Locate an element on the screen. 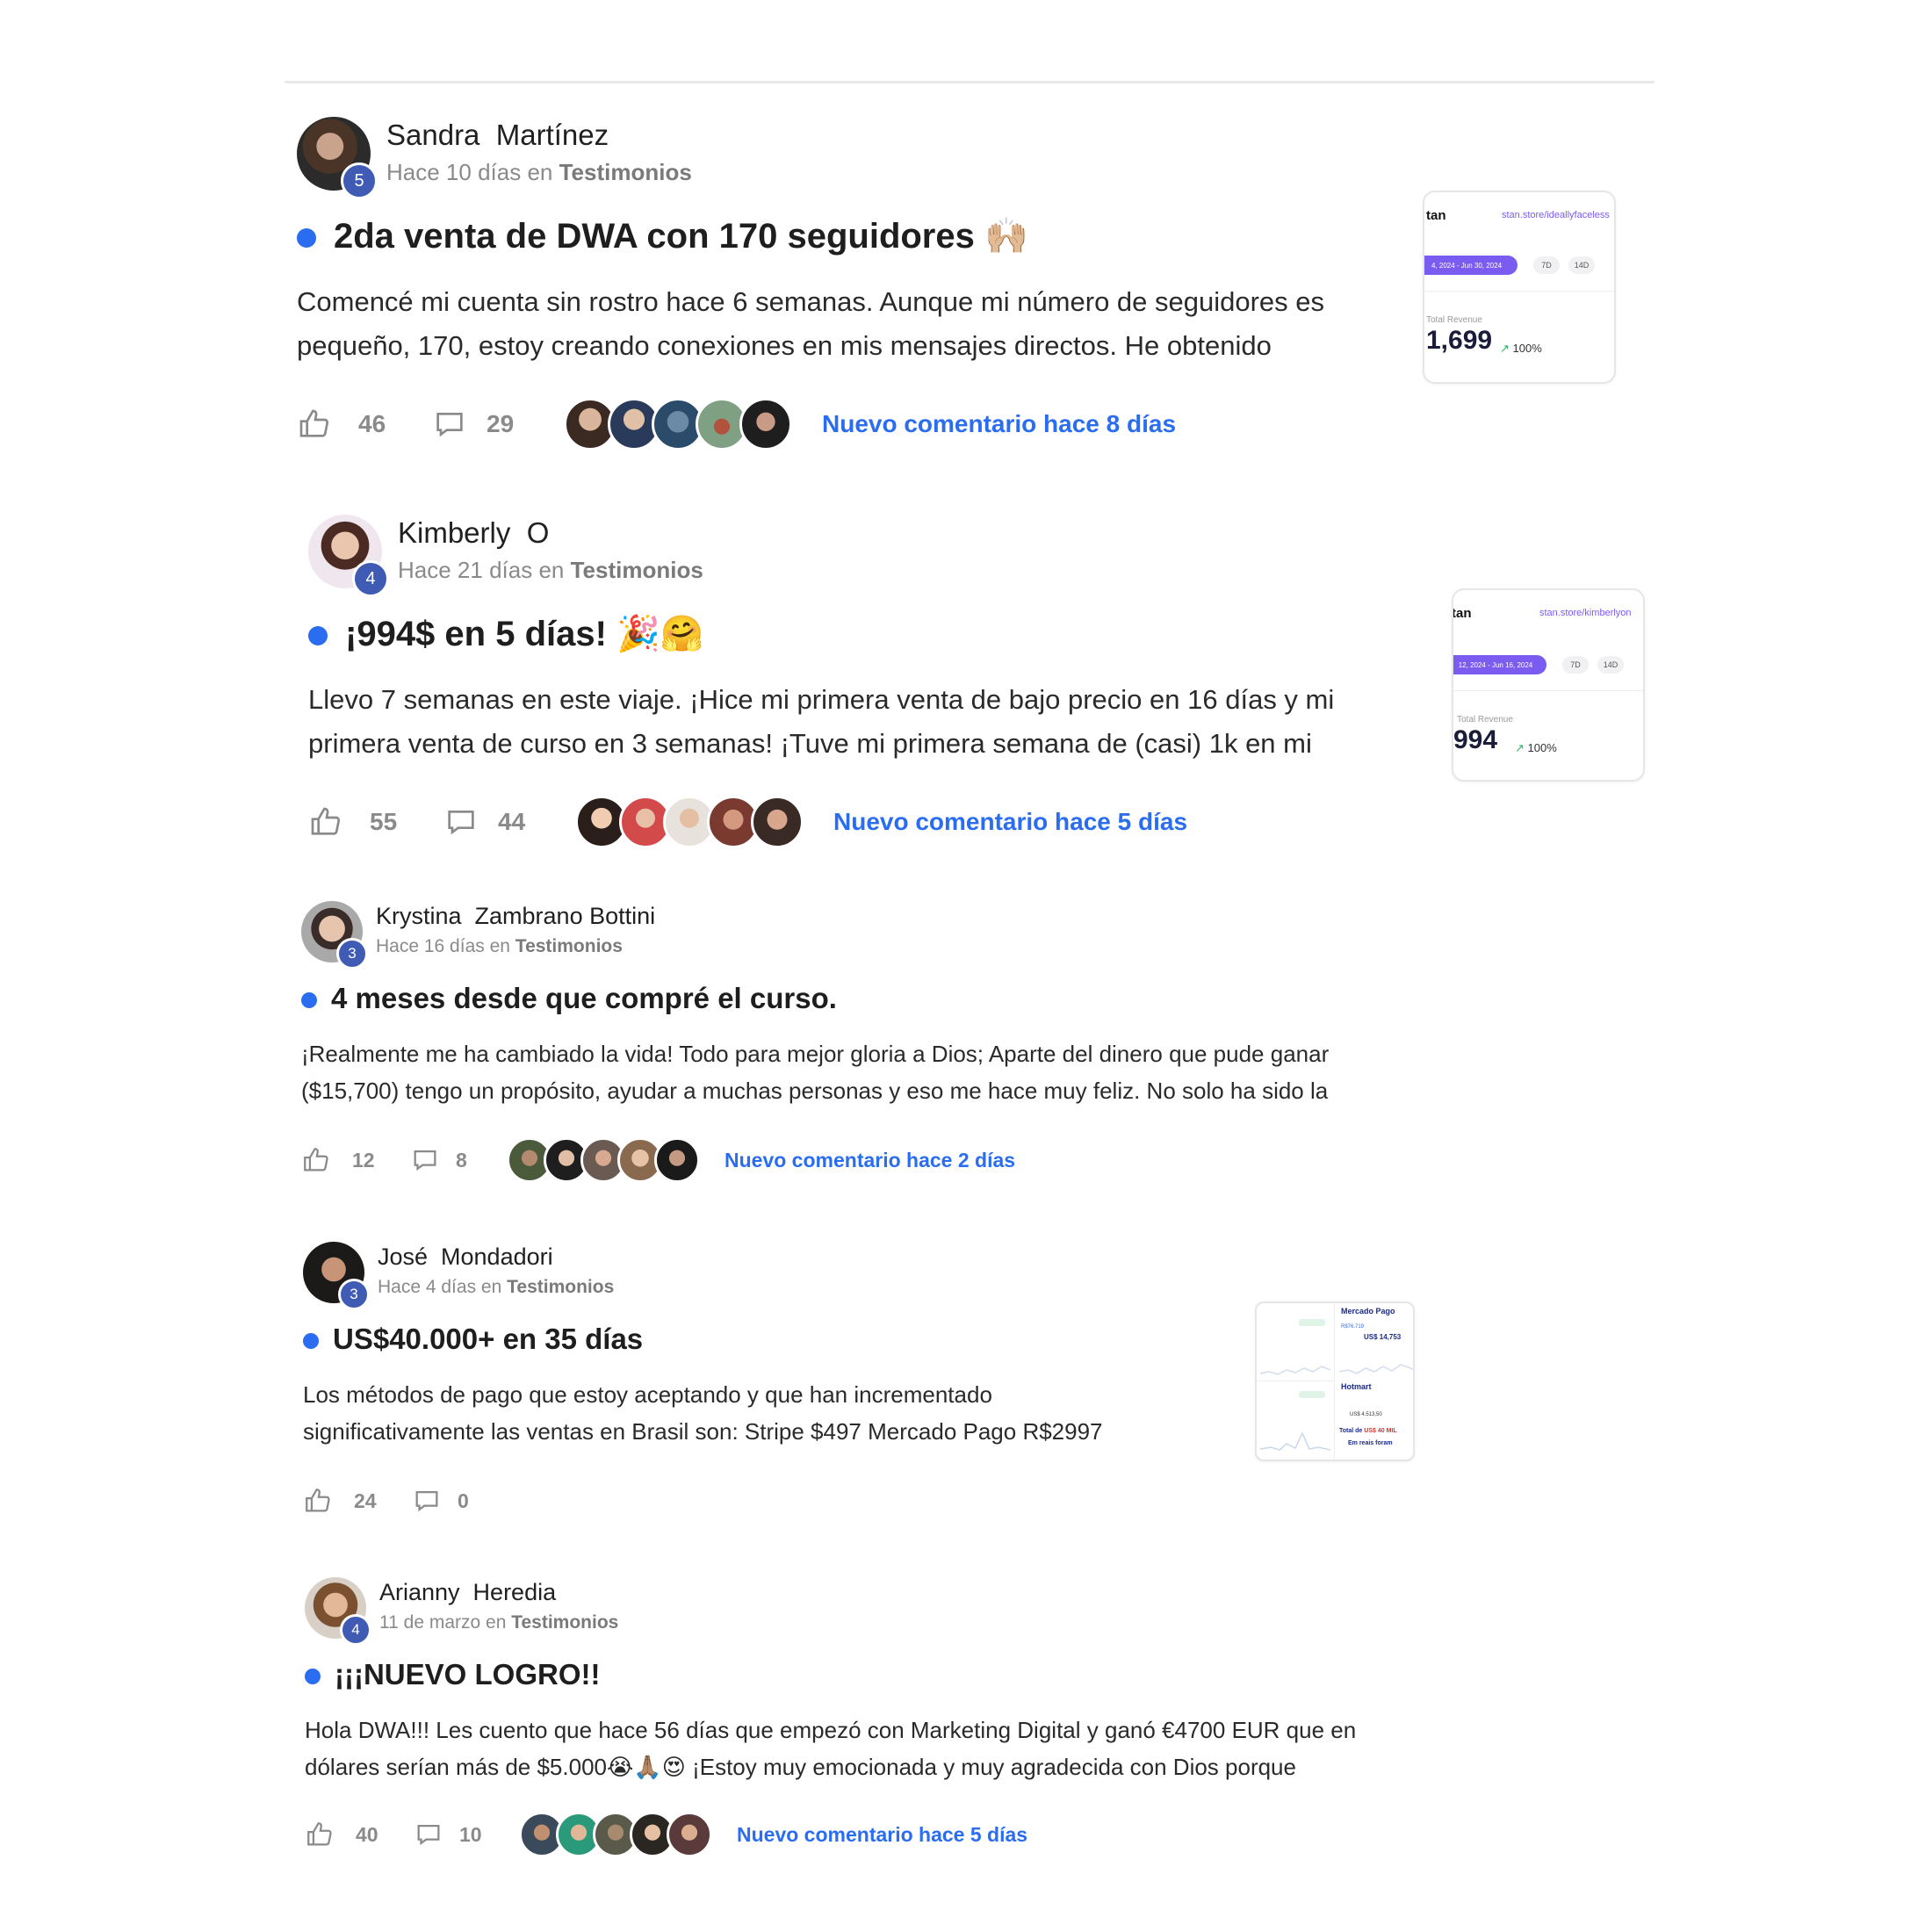 This screenshot has width=1932, height=1932. thumbnail-url: stan.store/ideallyfaceless is located at coordinates (1556, 215).